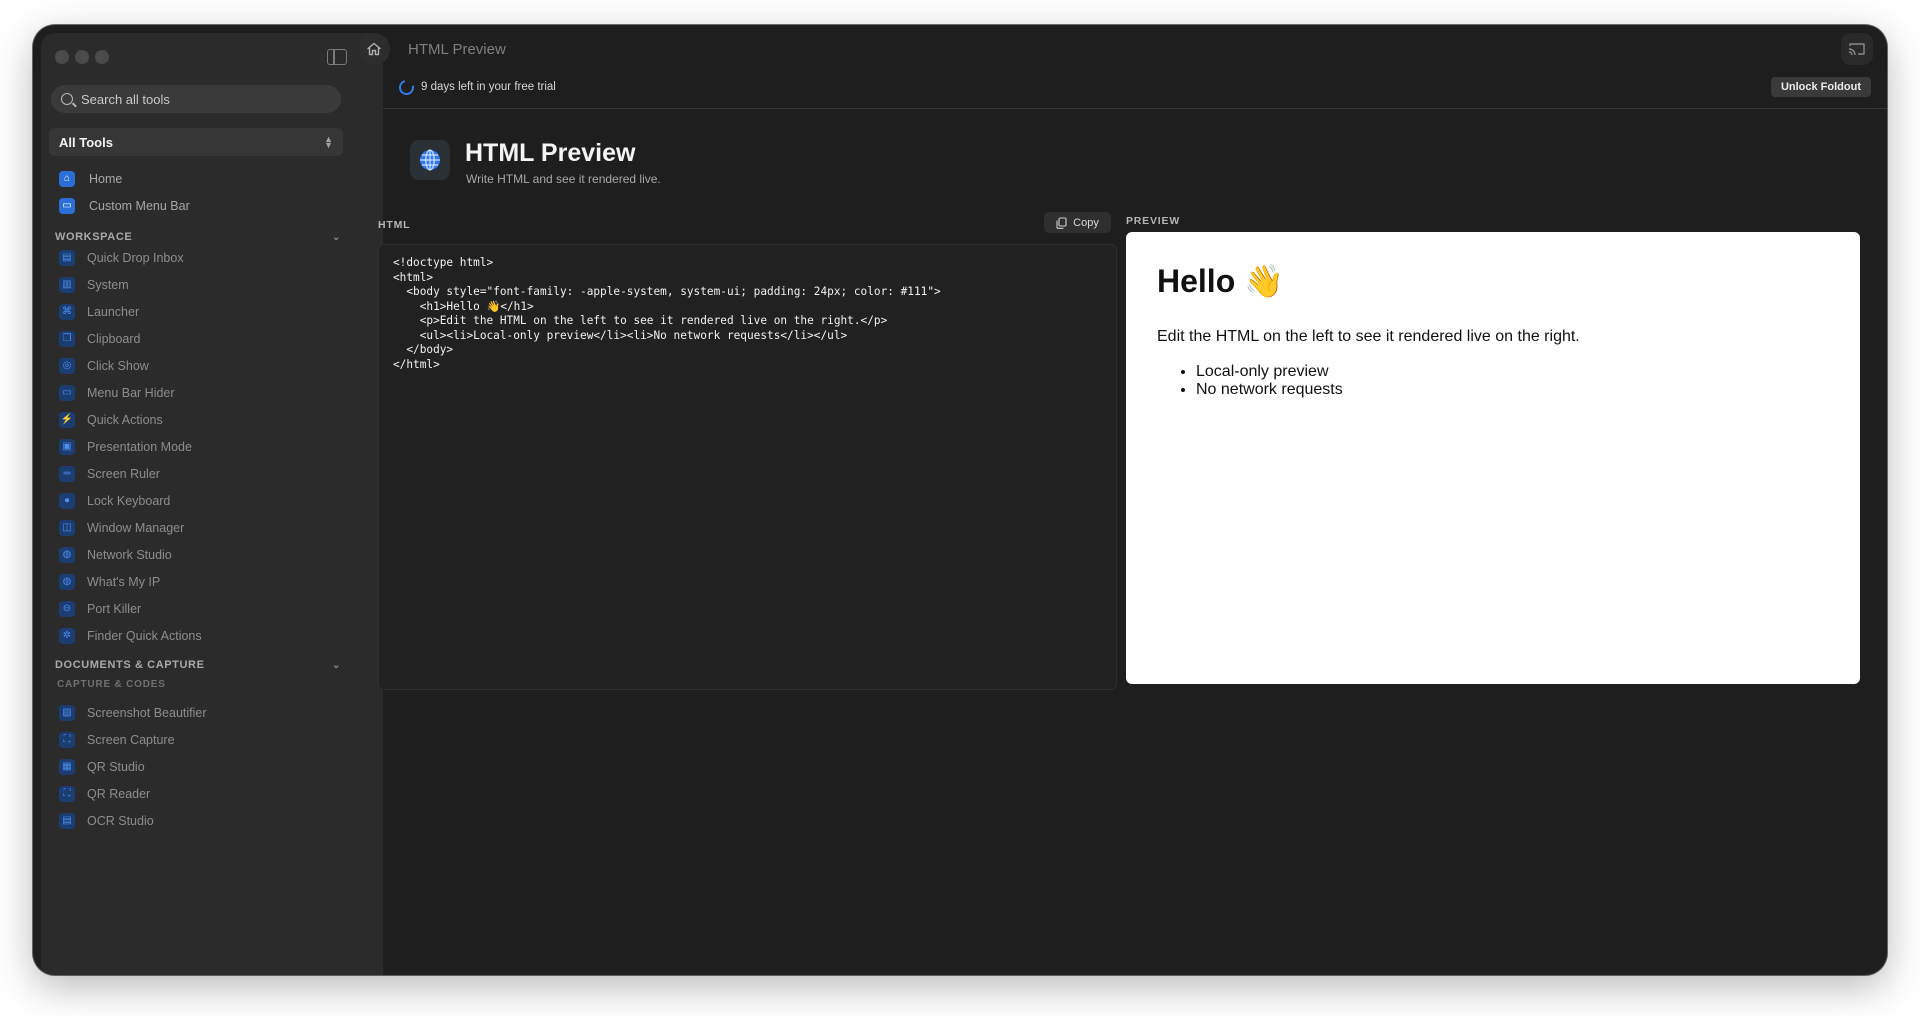 This screenshot has height=1016, width=1920. I want to click on sidebar-item-label: Port Killer, so click(114, 609).